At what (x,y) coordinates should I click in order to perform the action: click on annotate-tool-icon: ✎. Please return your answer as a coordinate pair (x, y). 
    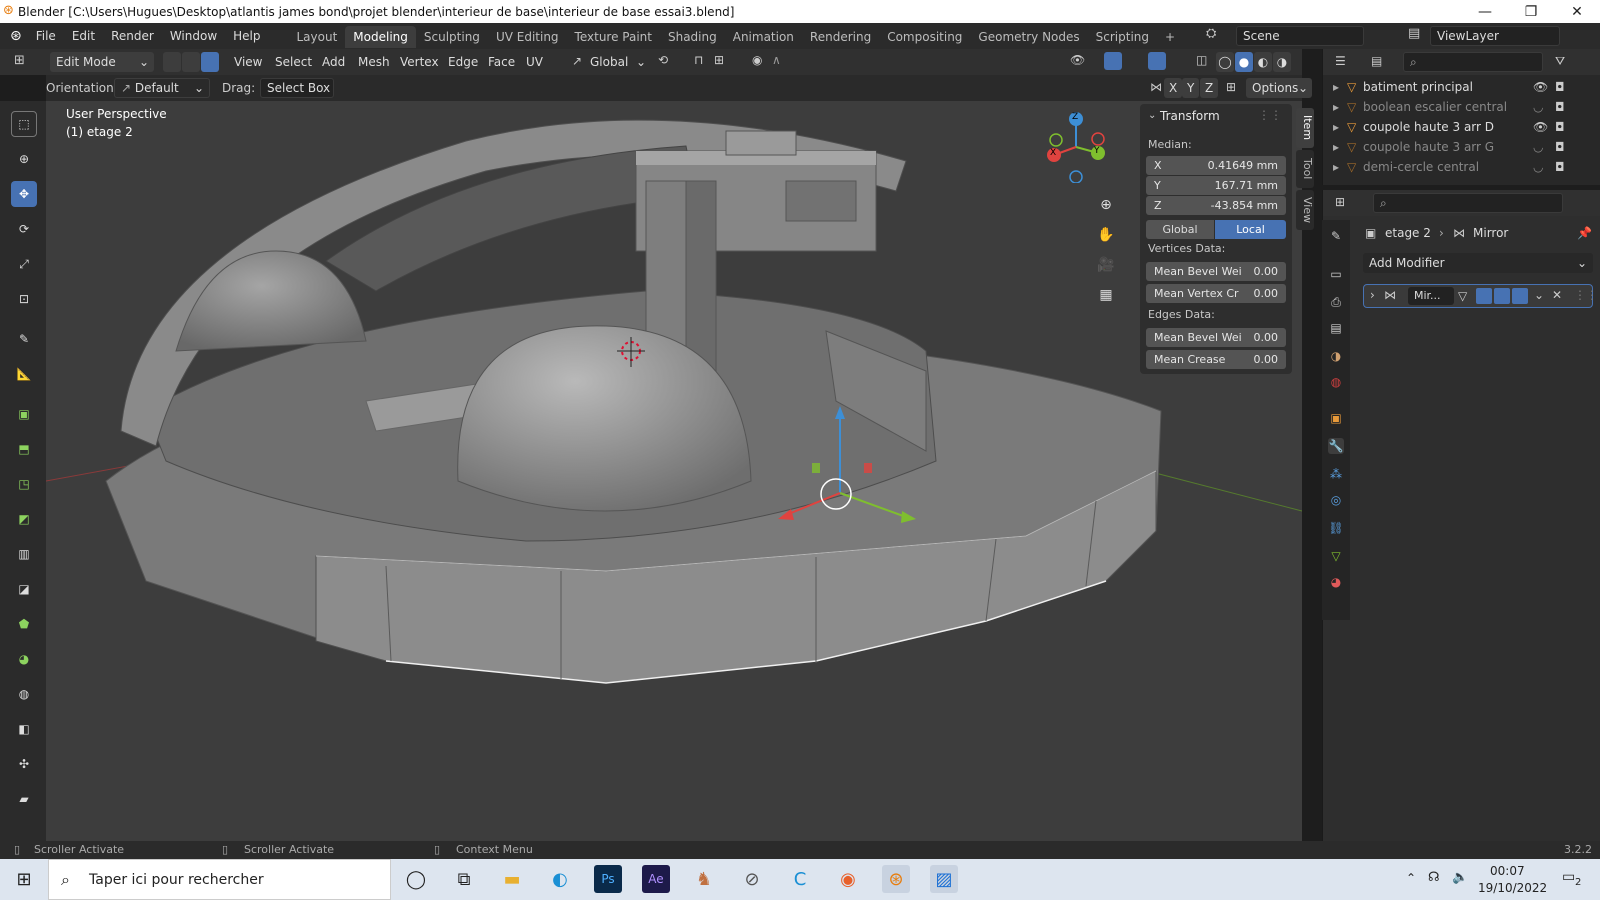
    Looking at the image, I should click on (24, 339).